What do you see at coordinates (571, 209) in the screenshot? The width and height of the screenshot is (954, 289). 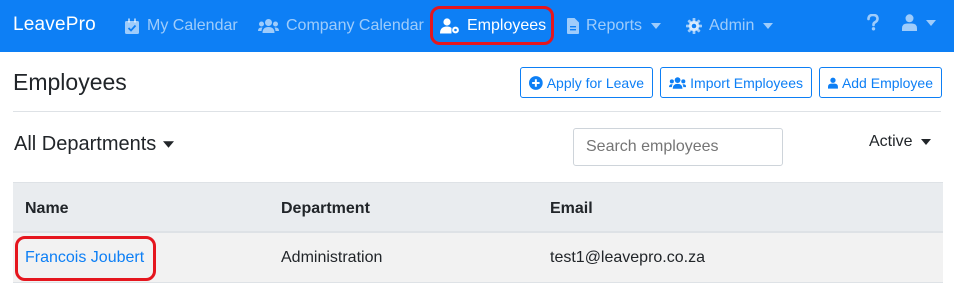 I see `column-header-email: Email` at bounding box center [571, 209].